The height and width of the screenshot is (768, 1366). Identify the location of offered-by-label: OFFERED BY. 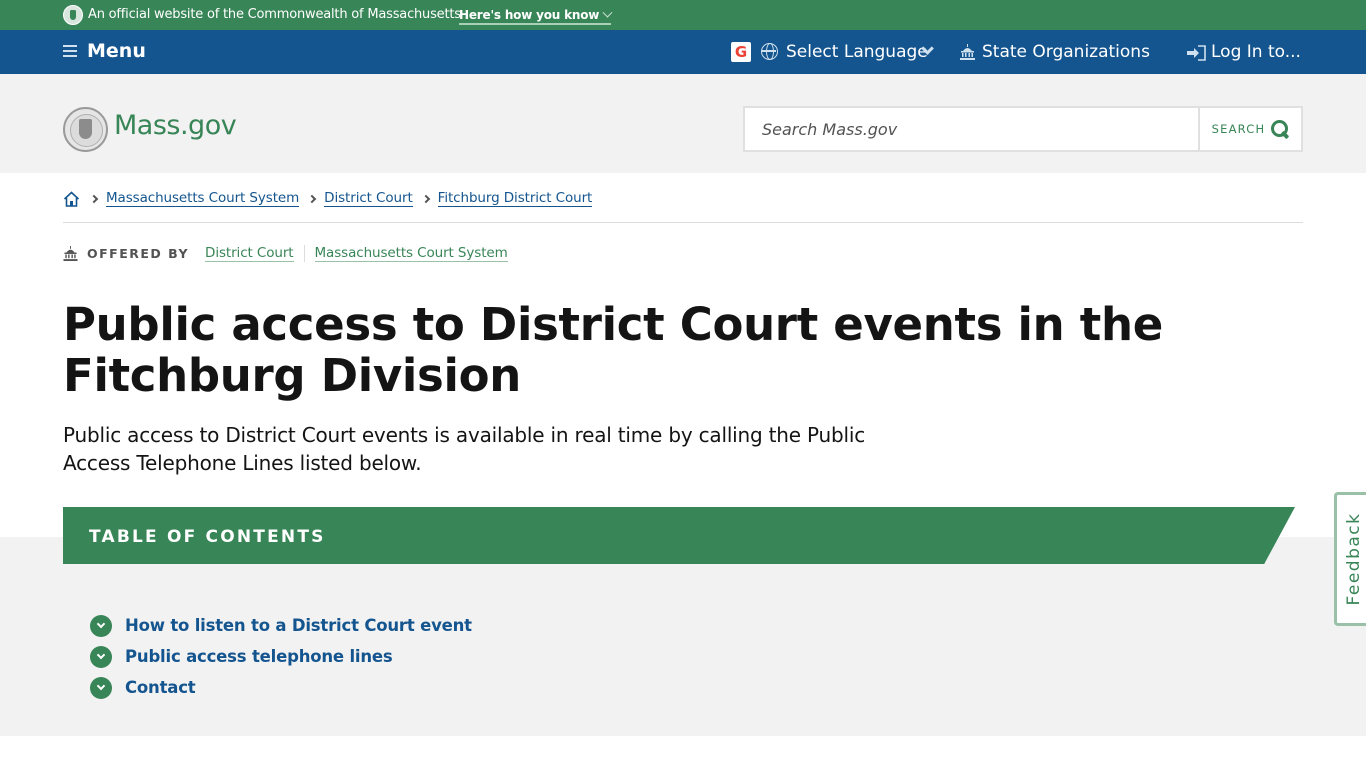
(138, 253).